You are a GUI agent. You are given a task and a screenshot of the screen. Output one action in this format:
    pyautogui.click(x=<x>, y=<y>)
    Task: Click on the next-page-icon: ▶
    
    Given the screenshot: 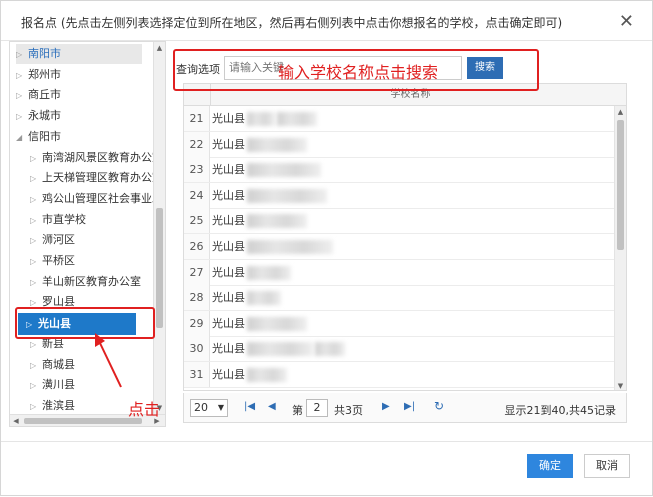 What is the action you would take?
    pyautogui.click(x=386, y=406)
    